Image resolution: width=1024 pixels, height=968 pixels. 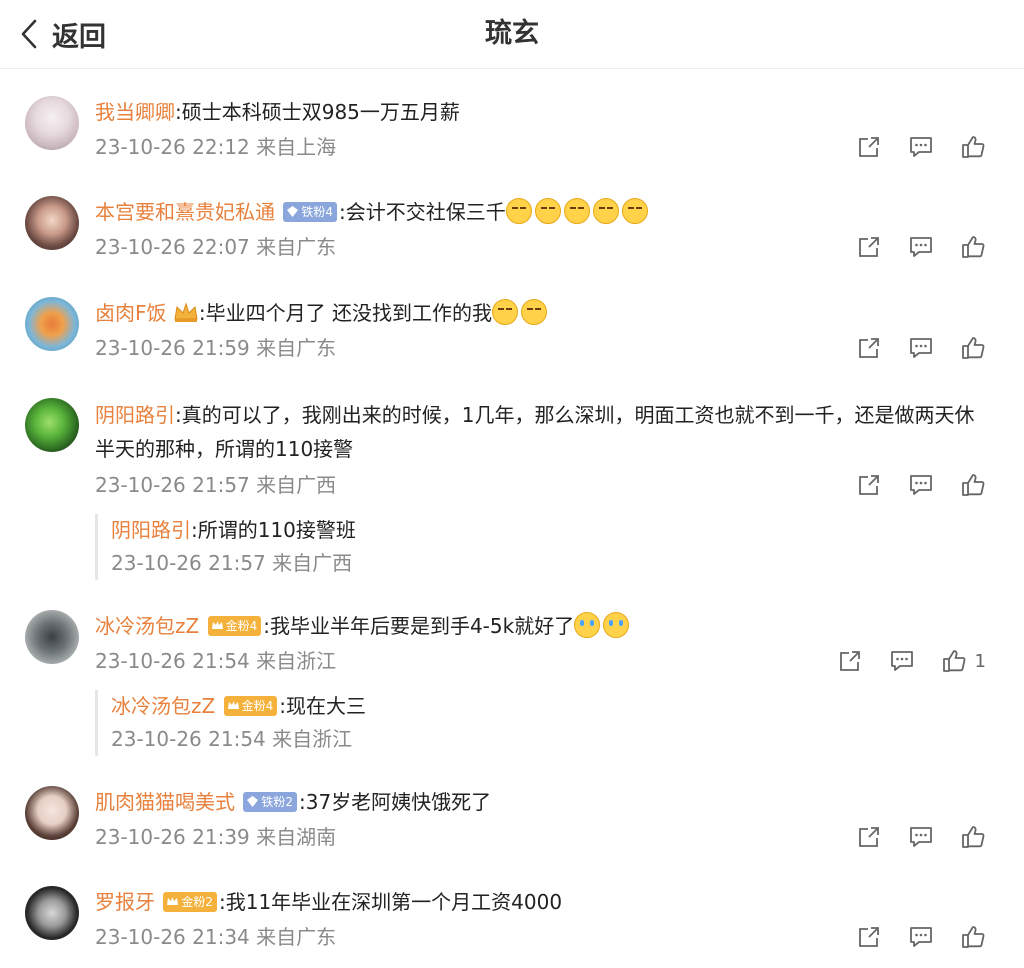 What do you see at coordinates (273, 530) in the screenshot?
I see `reply-text: :所谓的110接警班` at bounding box center [273, 530].